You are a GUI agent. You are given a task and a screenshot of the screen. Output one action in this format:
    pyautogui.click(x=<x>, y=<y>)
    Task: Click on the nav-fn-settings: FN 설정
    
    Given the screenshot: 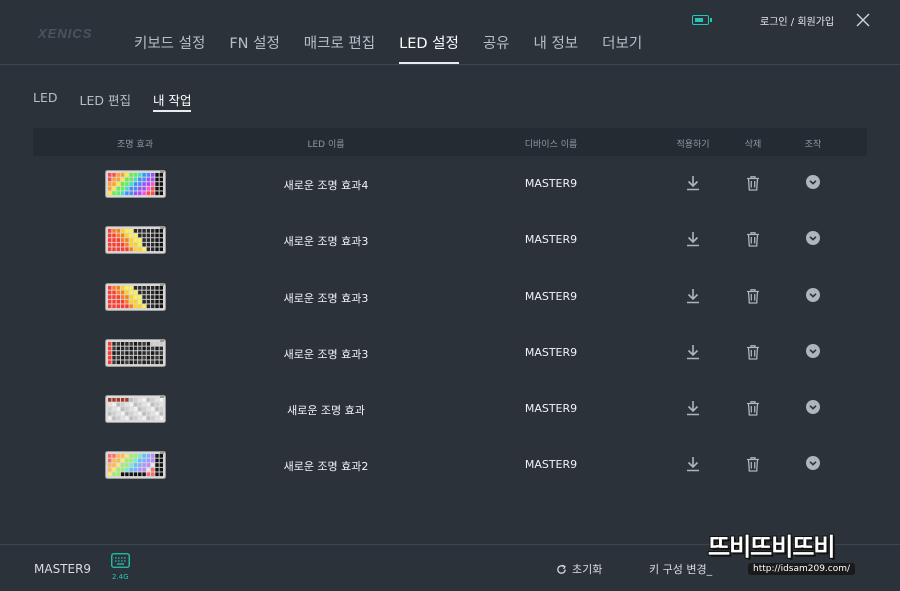 What is the action you would take?
    pyautogui.click(x=254, y=48)
    